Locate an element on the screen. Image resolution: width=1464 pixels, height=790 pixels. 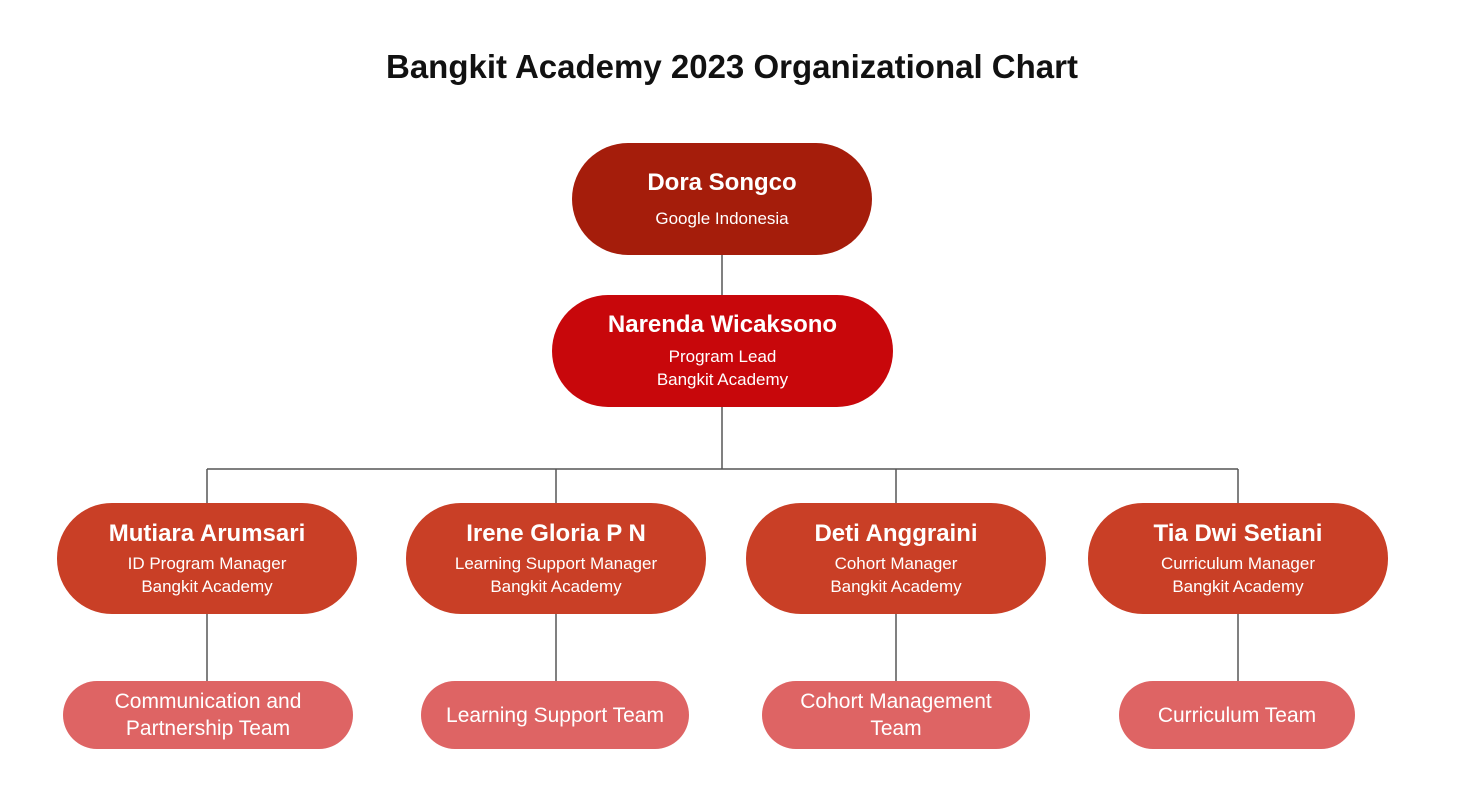
node-team-3: Cohort Management Team is located at coordinates (896, 715).